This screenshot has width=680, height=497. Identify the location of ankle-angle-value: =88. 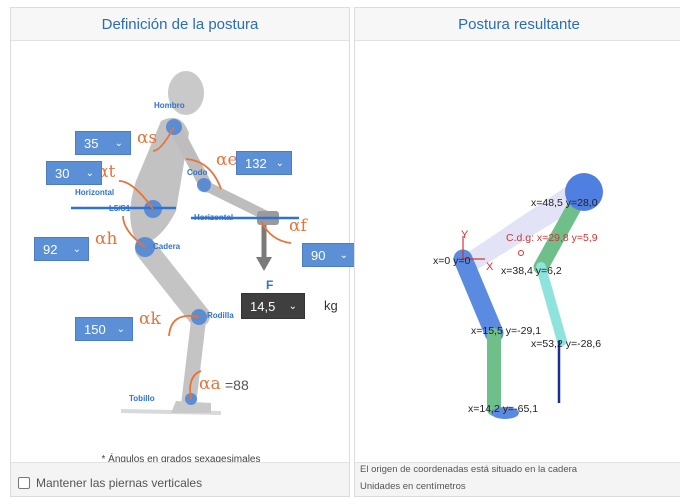
(237, 385).